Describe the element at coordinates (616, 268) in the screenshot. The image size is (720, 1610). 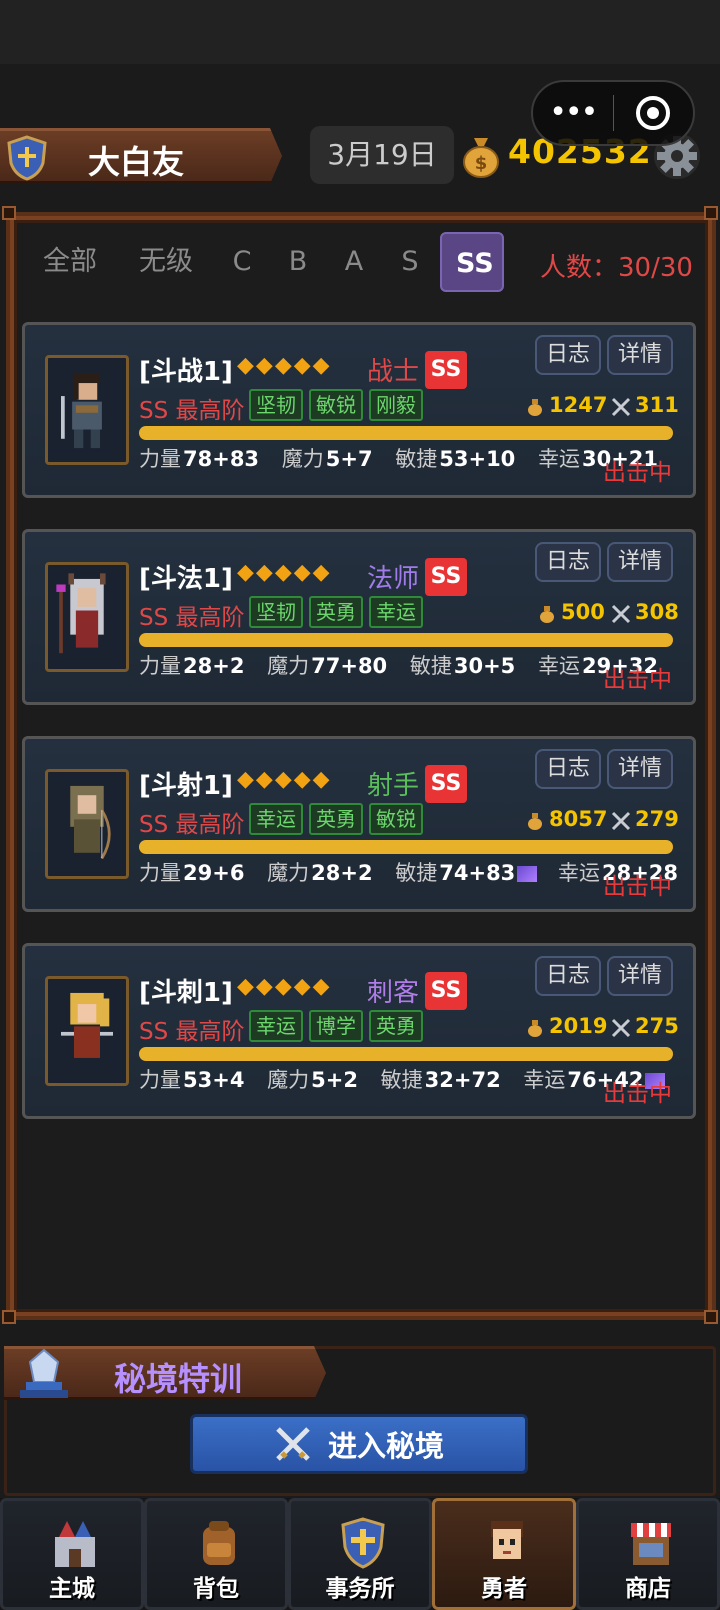
I see `hero-count: 人数：30/30` at that location.